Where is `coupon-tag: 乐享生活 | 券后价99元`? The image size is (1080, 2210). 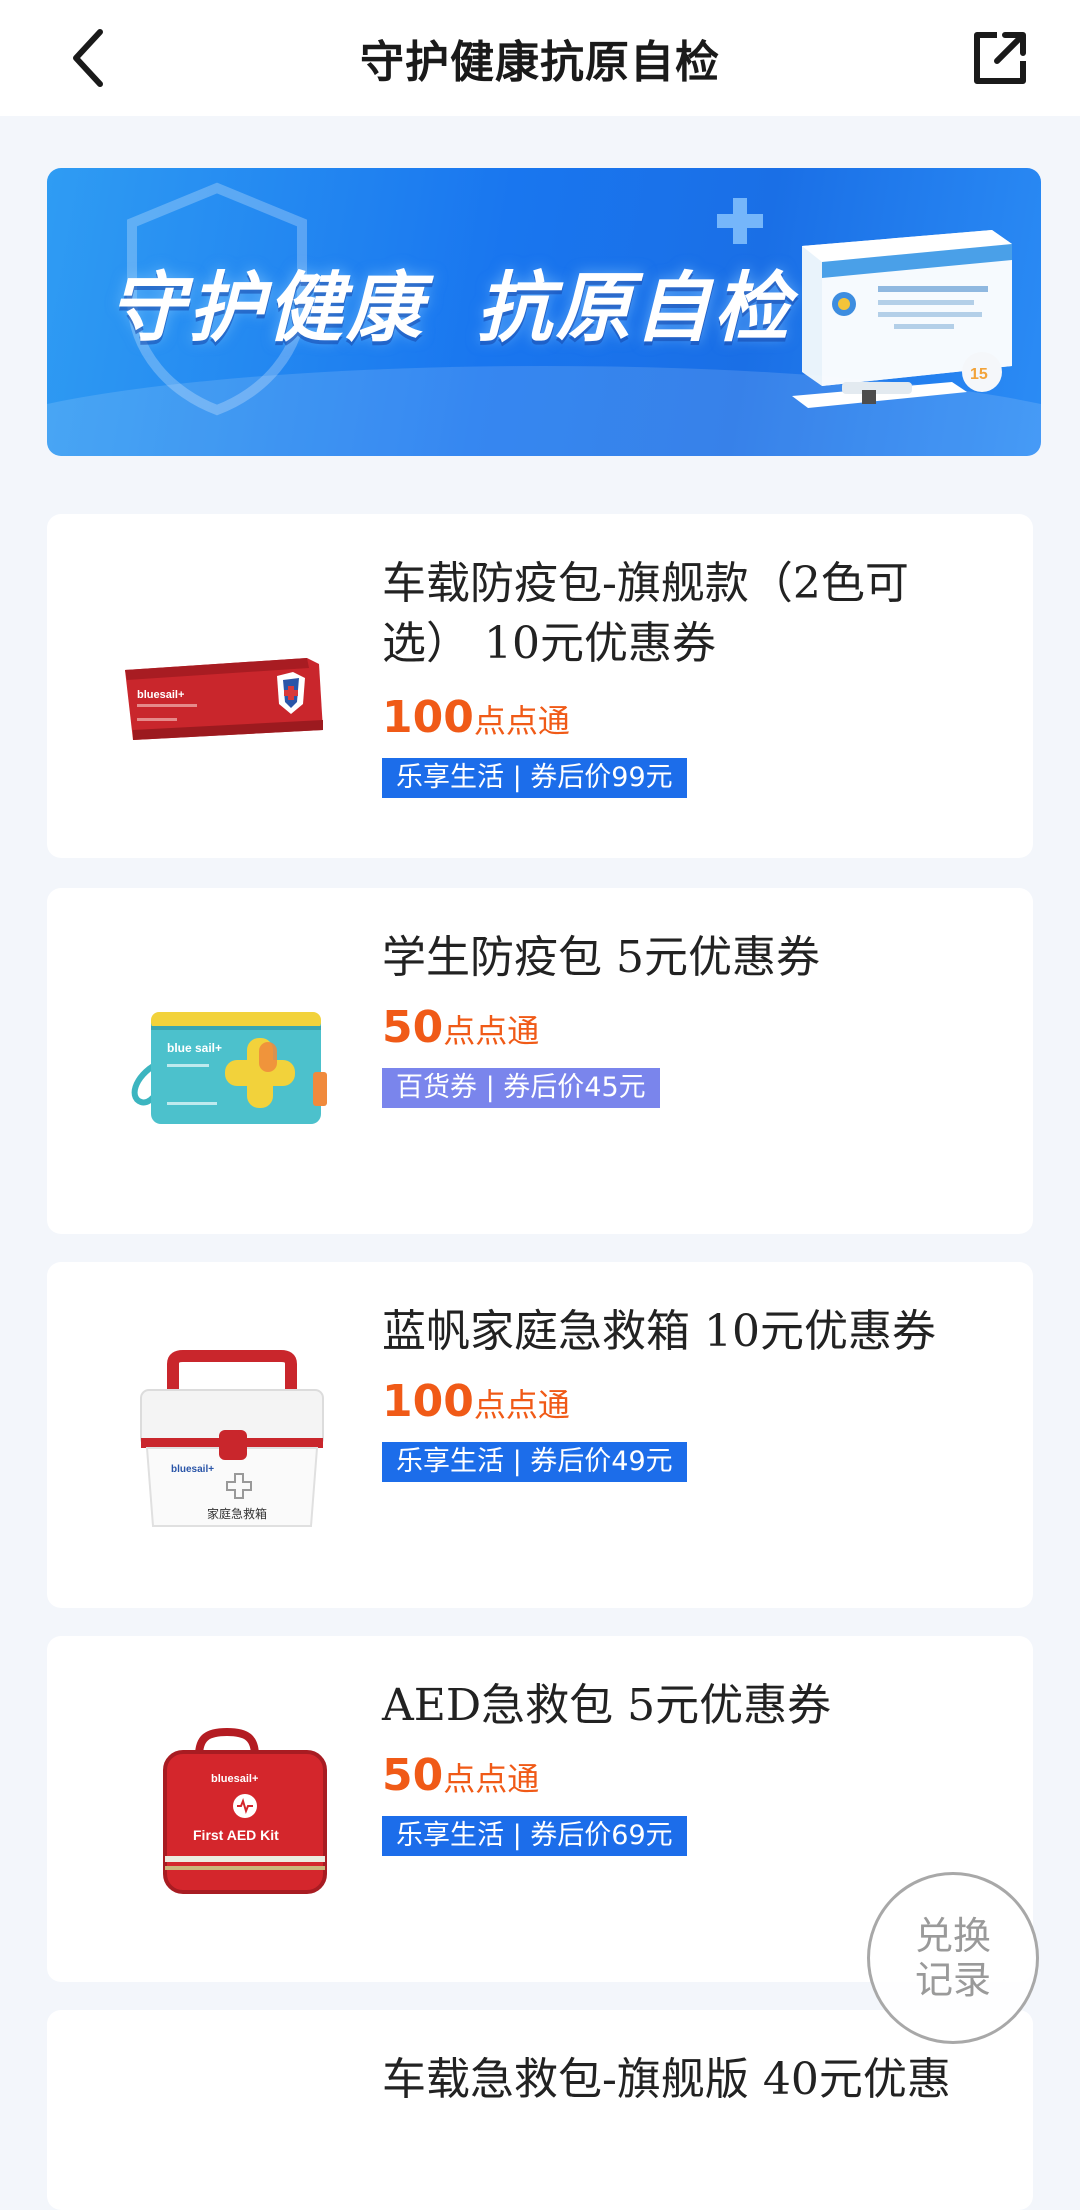 coupon-tag: 乐享生活 | 券后价99元 is located at coordinates (534, 778).